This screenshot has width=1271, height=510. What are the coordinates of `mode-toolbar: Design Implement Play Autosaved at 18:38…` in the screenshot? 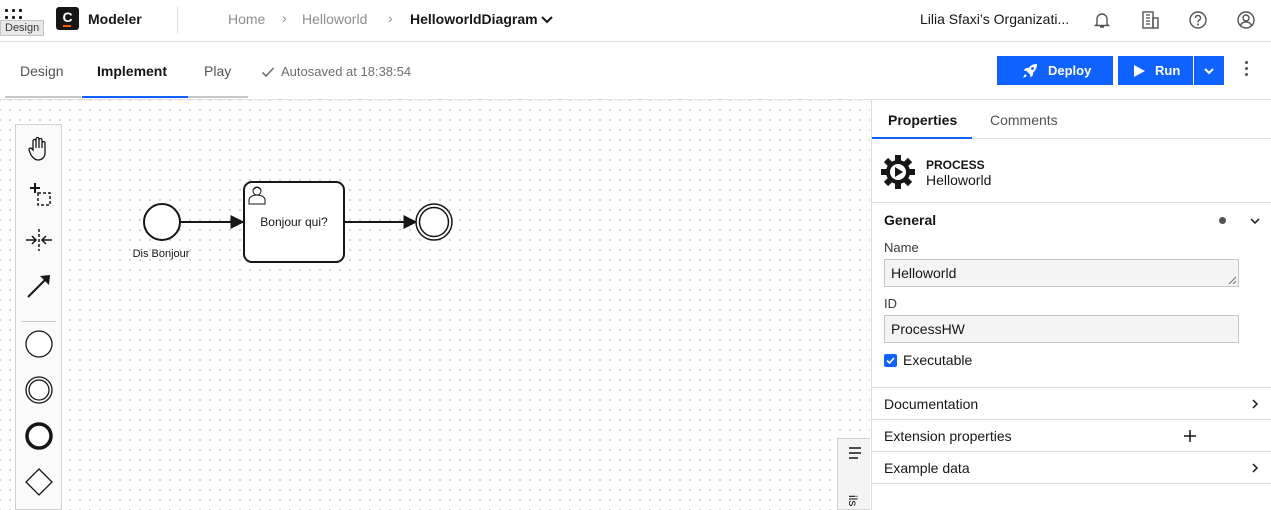 It's located at (635, 71).